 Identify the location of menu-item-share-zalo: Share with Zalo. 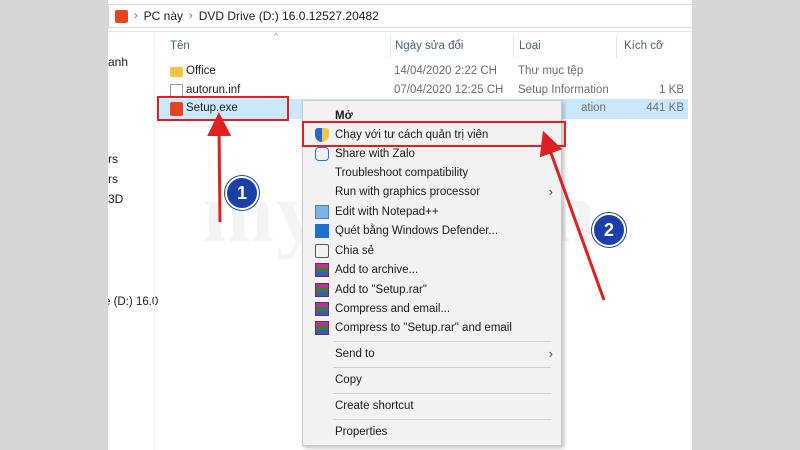
(432, 154).